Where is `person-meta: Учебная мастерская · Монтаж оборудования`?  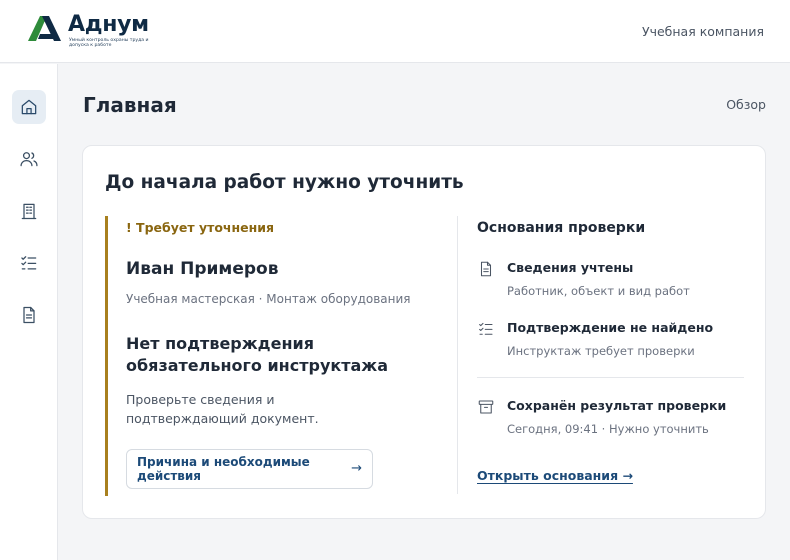 person-meta: Учебная мастерская · Монтаж оборудования is located at coordinates (268, 299).